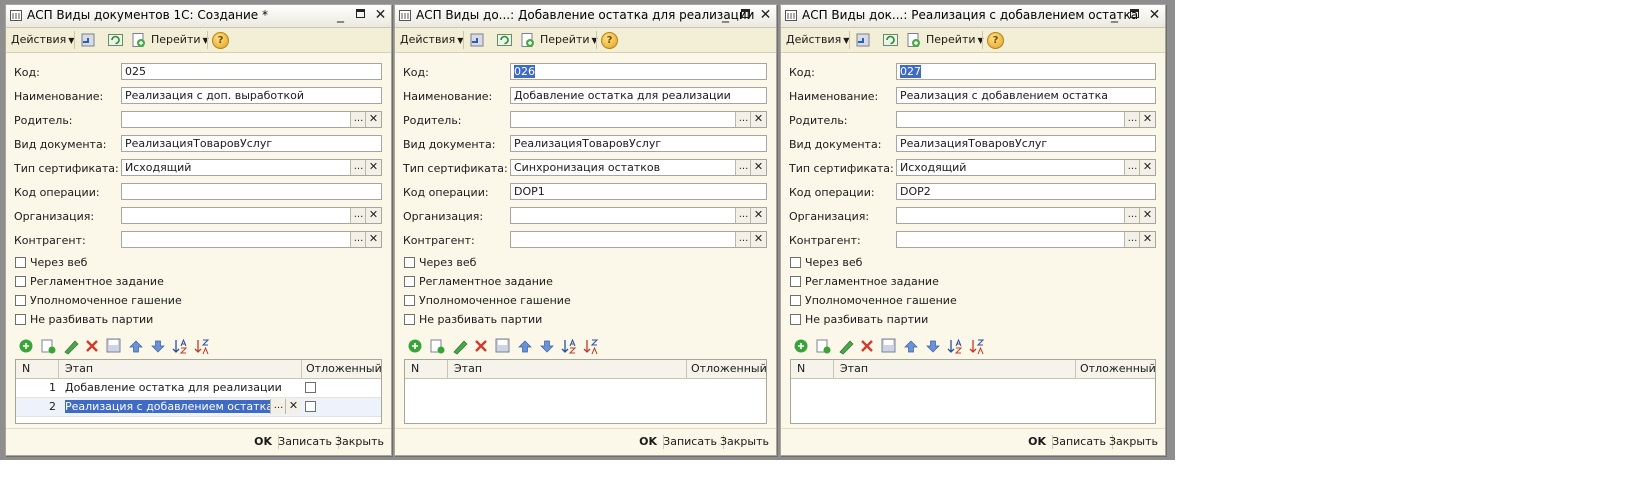  Describe the element at coordinates (198, 407) in the screenshot. I see `table-row: 2 Реализация с добавлением остатка... ✕` at that location.